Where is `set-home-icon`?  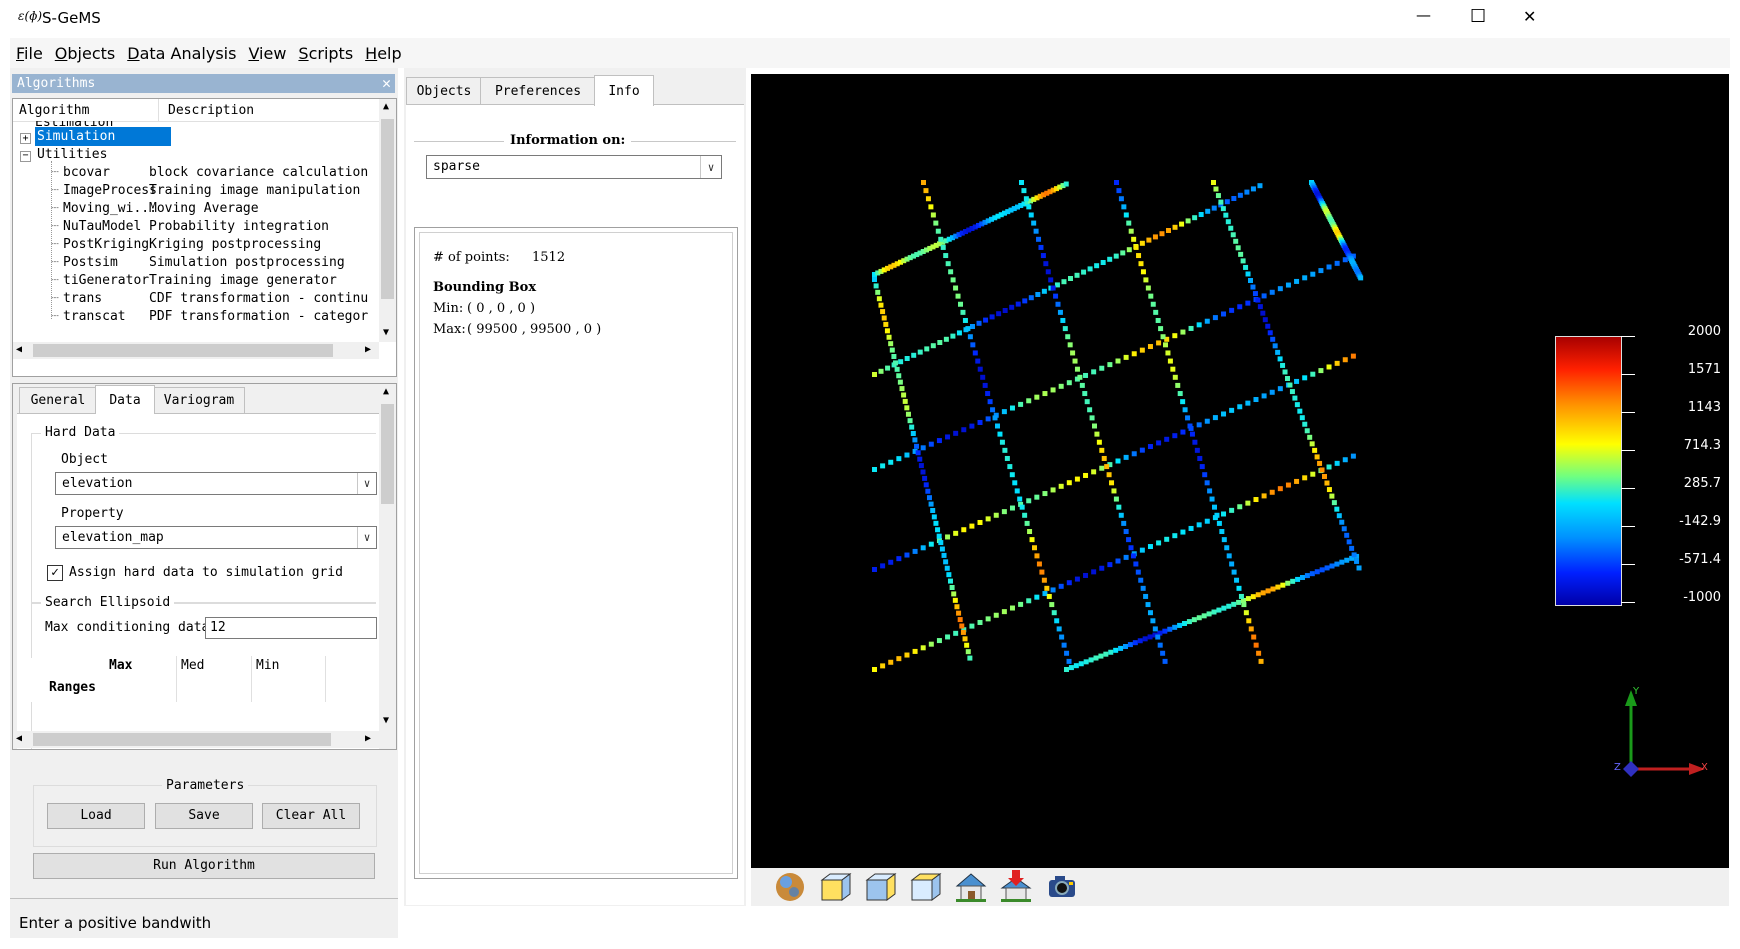 set-home-icon is located at coordinates (1016, 887).